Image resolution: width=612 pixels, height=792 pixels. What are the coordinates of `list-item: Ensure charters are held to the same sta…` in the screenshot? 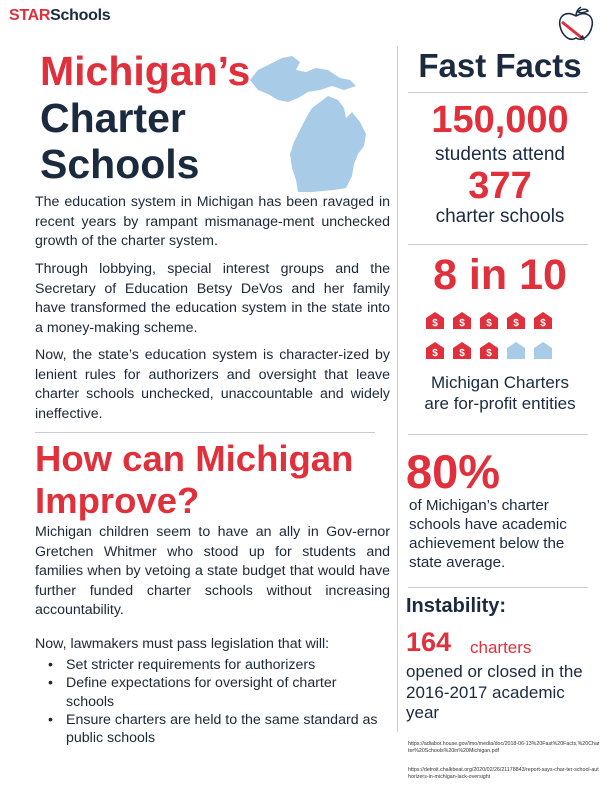 It's located at (213, 729).